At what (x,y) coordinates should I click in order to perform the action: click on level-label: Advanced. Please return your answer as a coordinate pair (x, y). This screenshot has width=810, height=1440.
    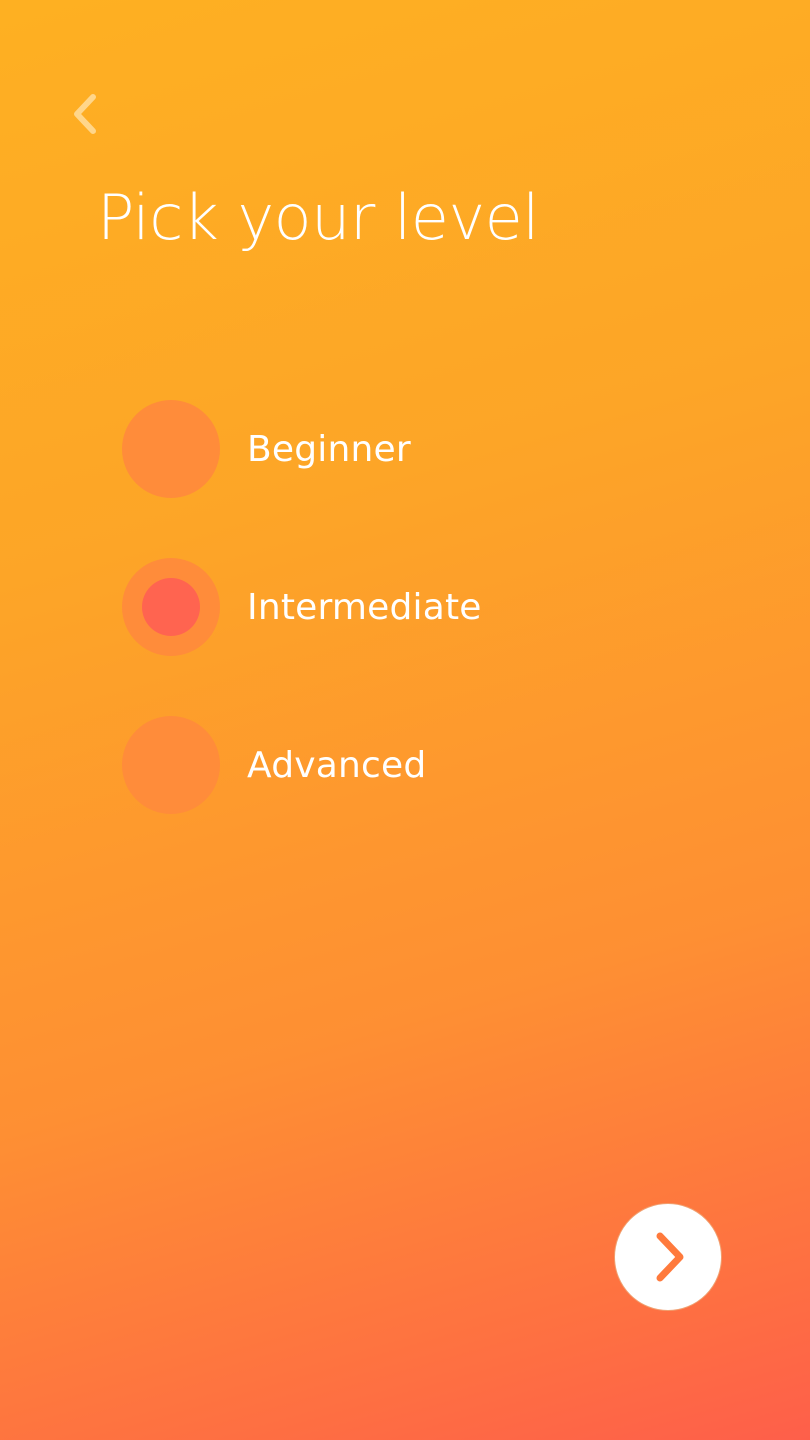
    Looking at the image, I should click on (337, 765).